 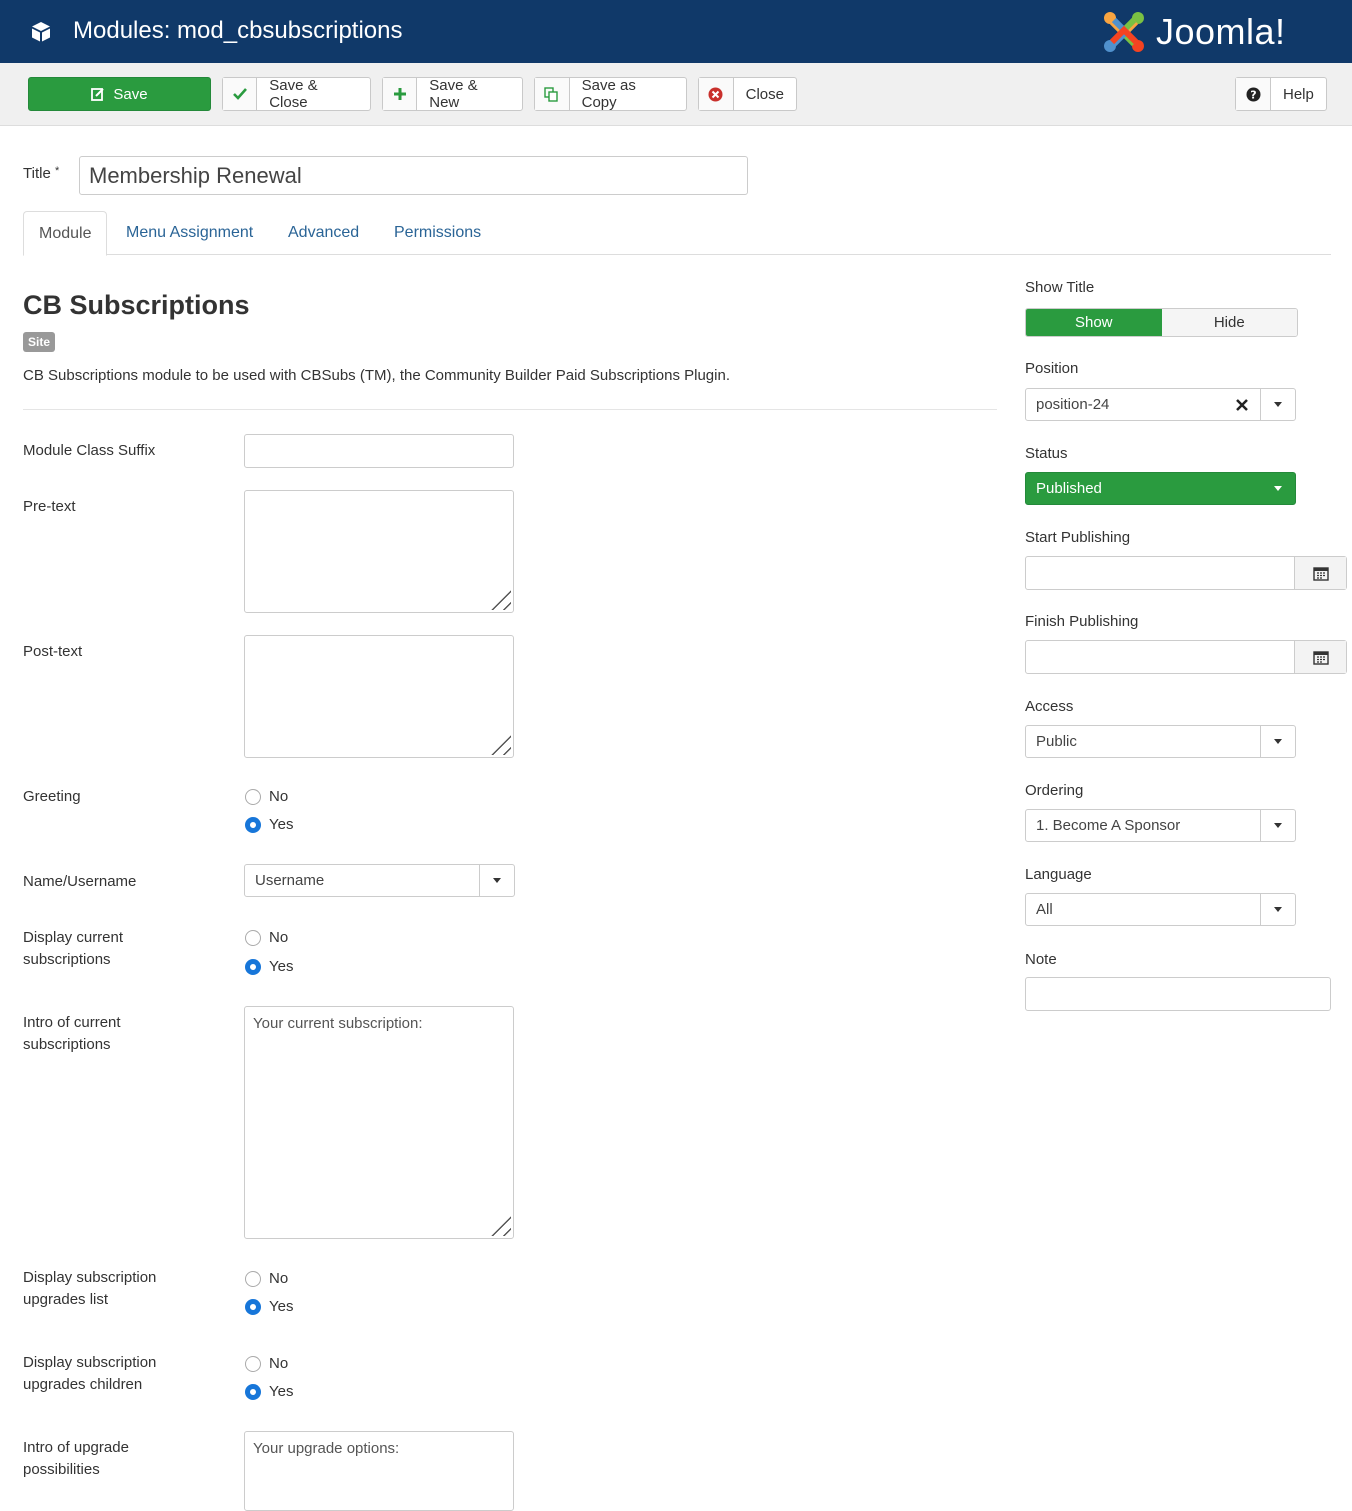 I want to click on cube-icon, so click(x=41, y=32).